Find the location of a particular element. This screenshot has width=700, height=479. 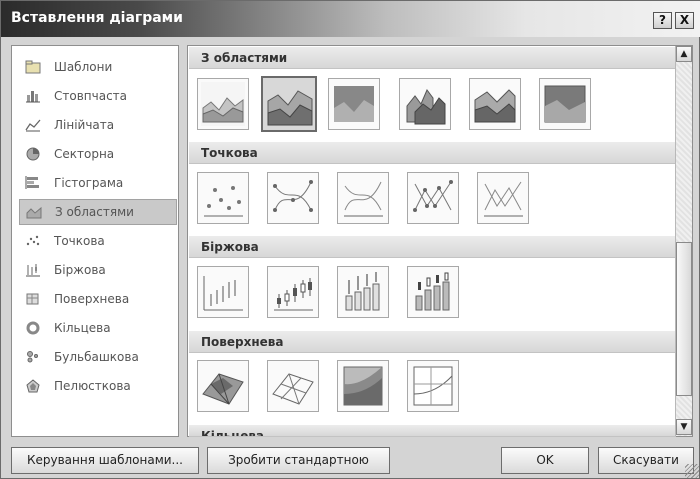

3d-surface-thumb is located at coordinates (223, 386).